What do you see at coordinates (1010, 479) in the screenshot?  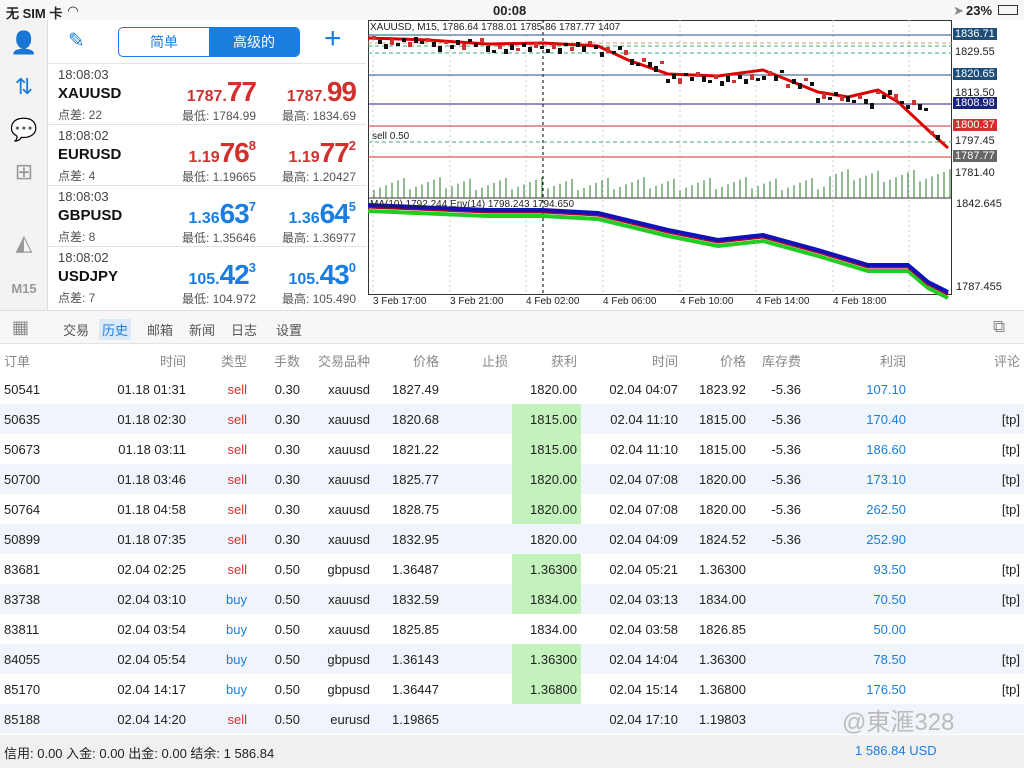 I see `cell-comment: [tp]` at bounding box center [1010, 479].